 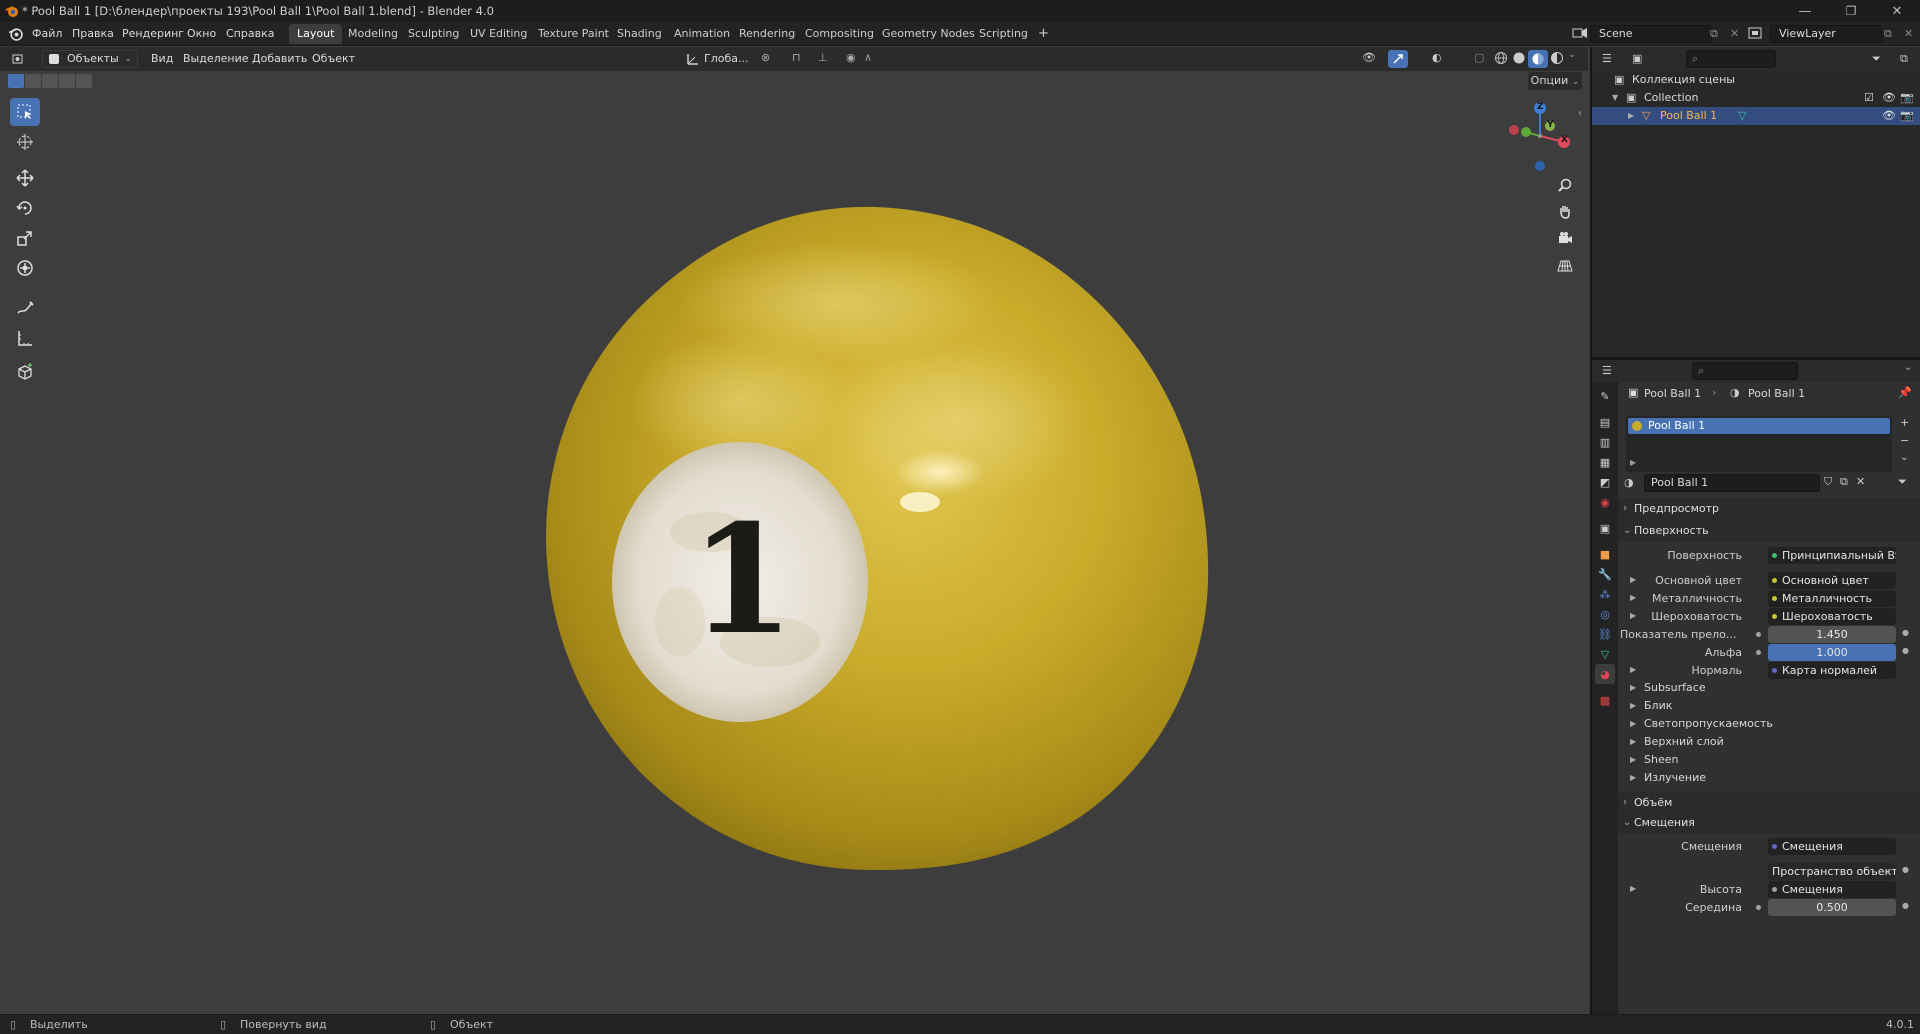 What do you see at coordinates (1769, 724) in the screenshot?
I see `subpanel-transmission: ▶ Светопропускаемость` at bounding box center [1769, 724].